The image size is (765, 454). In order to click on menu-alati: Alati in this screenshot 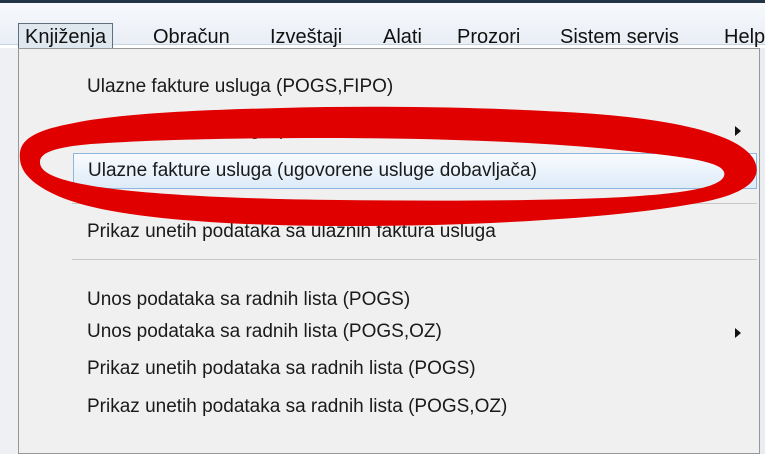, I will do `click(402, 37)`.